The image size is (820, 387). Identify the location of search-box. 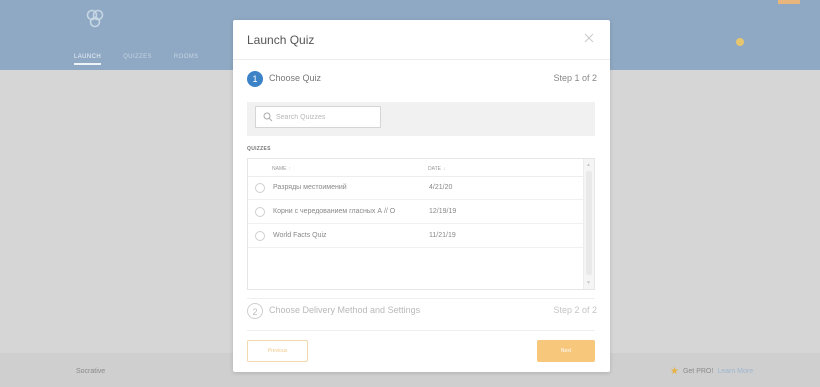
(318, 117).